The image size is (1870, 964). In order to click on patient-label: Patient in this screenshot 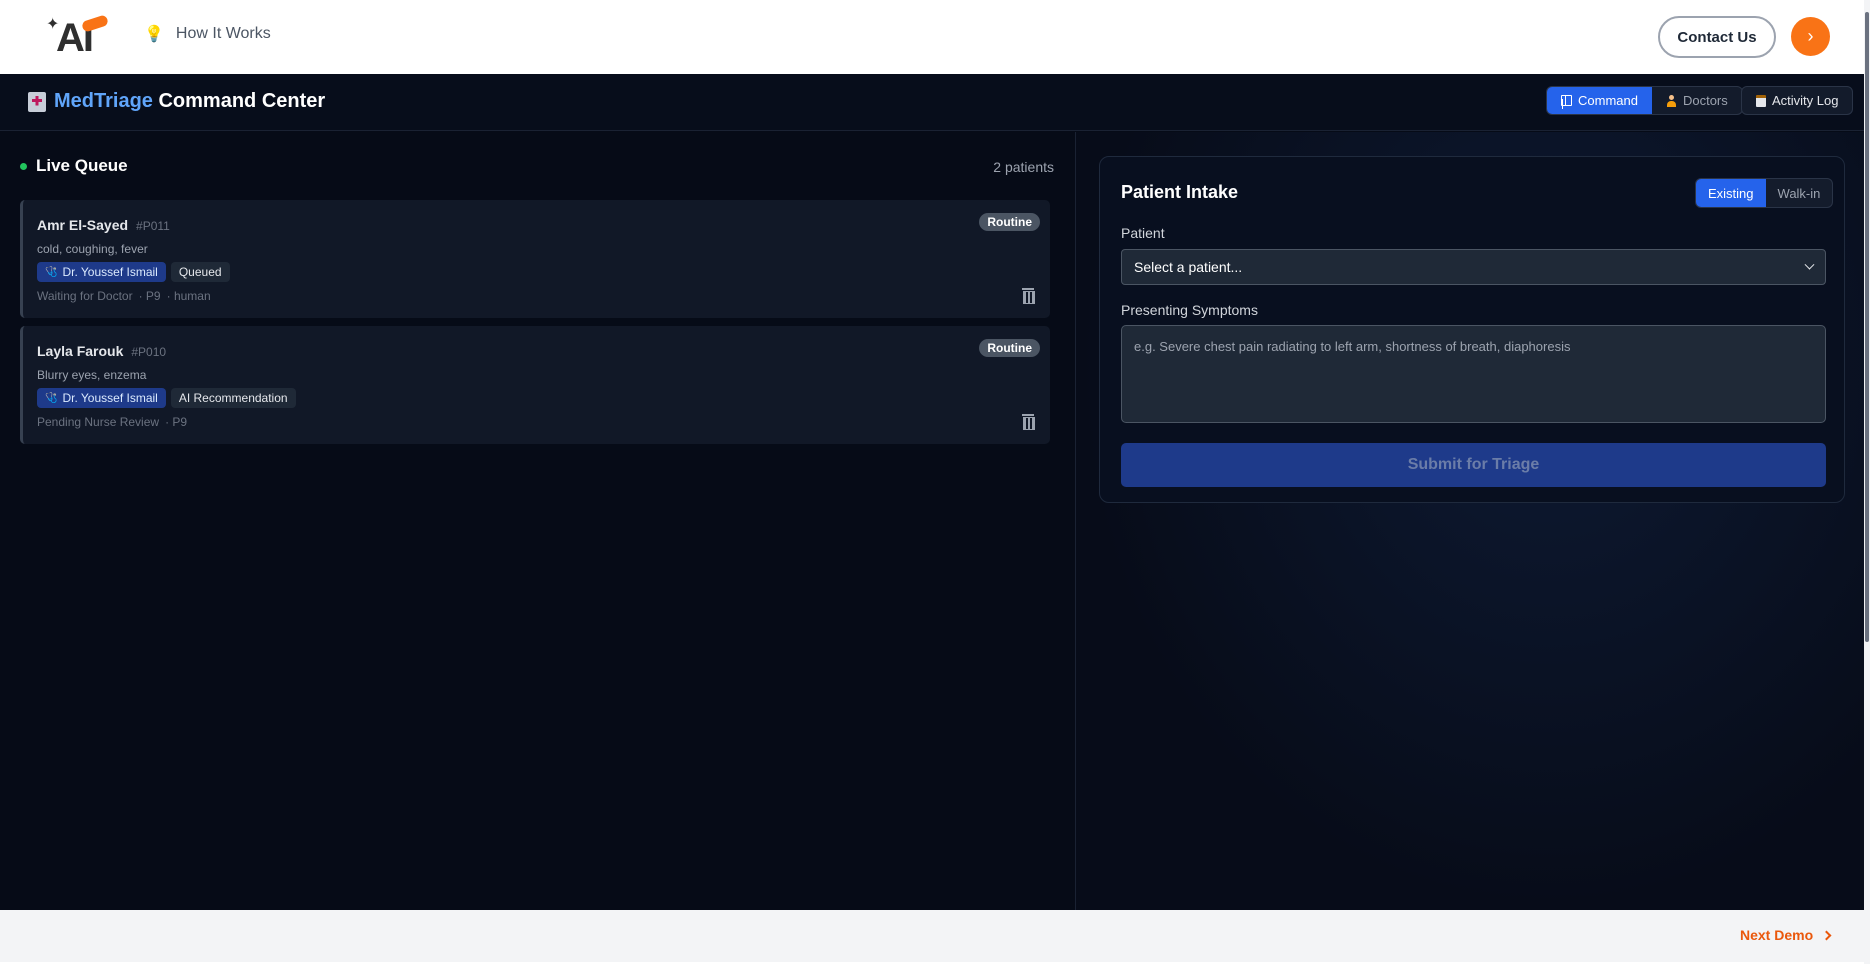, I will do `click(1143, 233)`.